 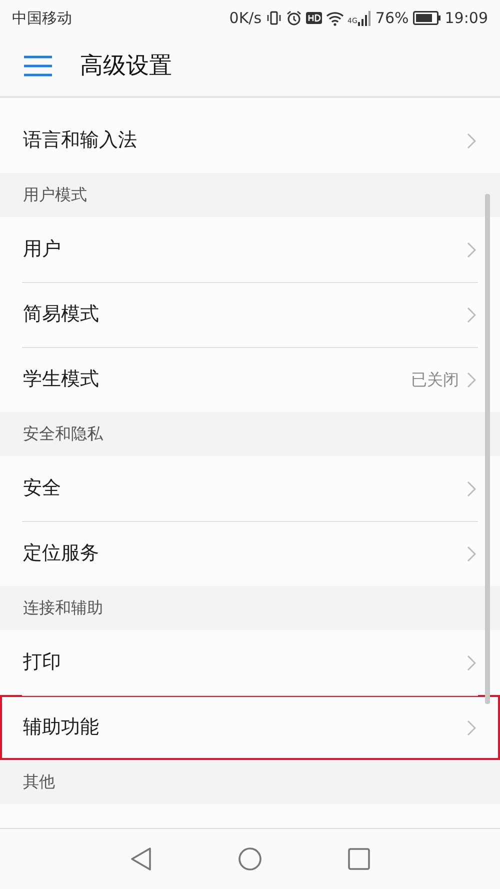 I want to click on item-label: 安全, so click(x=42, y=489).